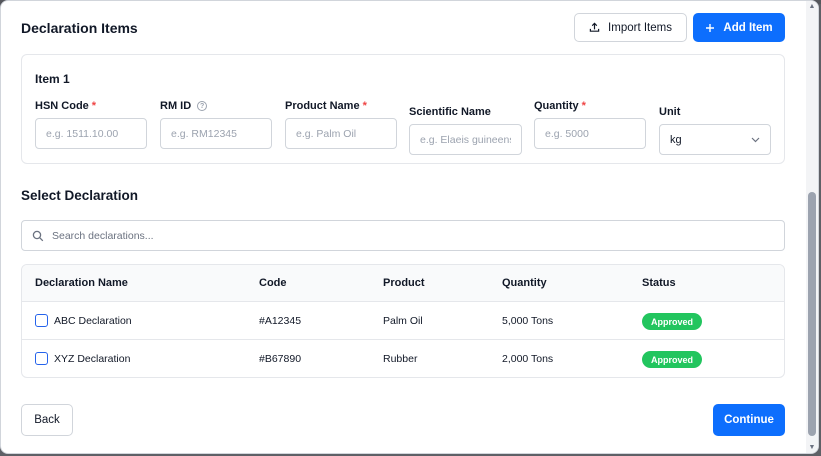 The image size is (821, 456). I want to click on column-header-code: Code, so click(273, 283).